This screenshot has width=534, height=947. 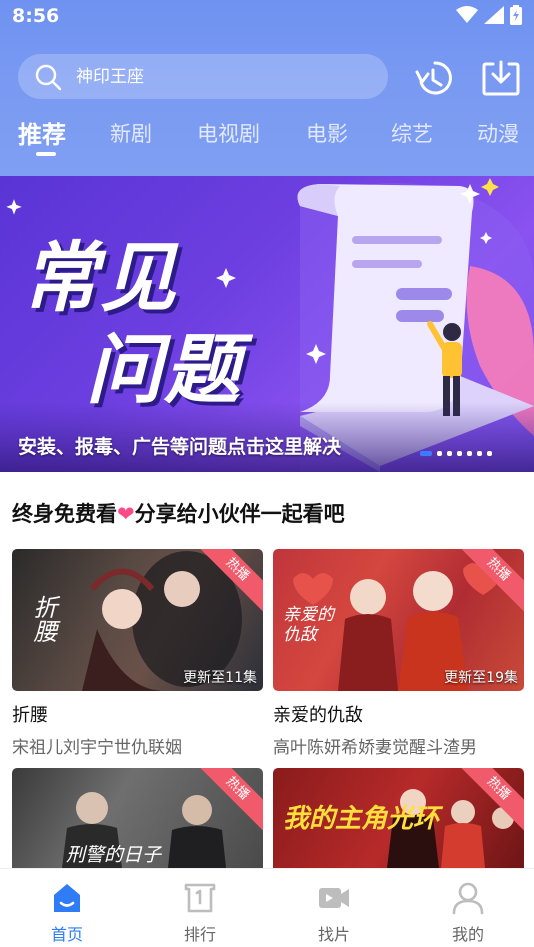 I want to click on tab-variety: 综艺, so click(x=412, y=133).